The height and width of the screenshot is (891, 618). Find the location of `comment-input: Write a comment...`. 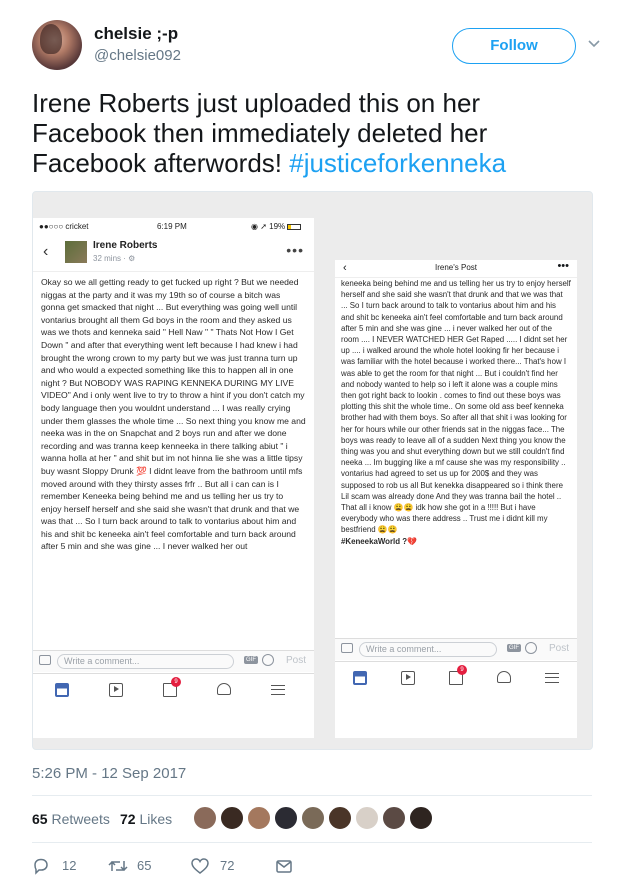

comment-input: Write a comment... is located at coordinates (145, 661).